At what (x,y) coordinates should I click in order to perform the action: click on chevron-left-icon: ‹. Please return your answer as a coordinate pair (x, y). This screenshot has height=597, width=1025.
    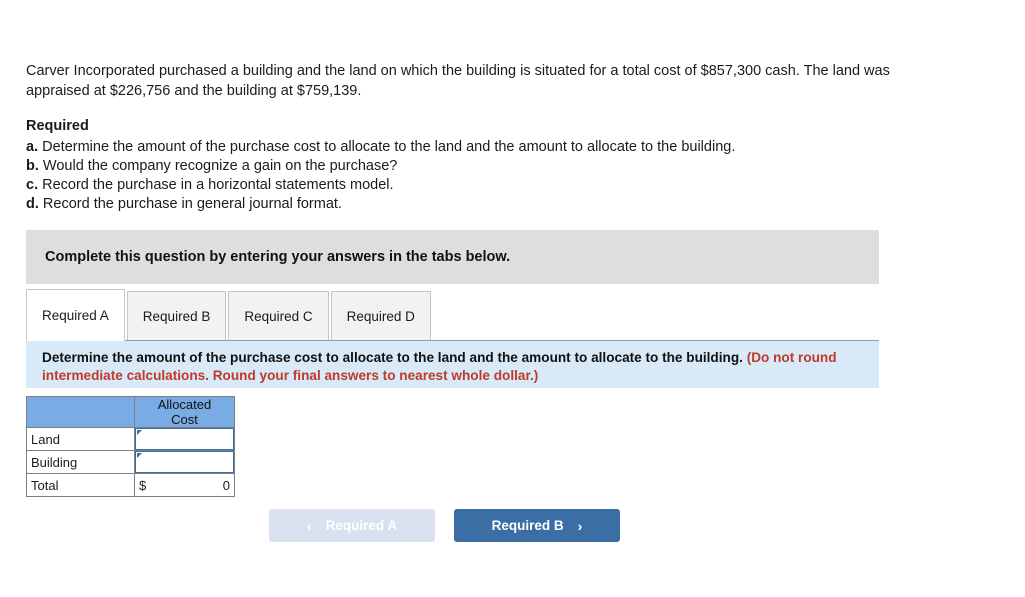
    Looking at the image, I should click on (309, 525).